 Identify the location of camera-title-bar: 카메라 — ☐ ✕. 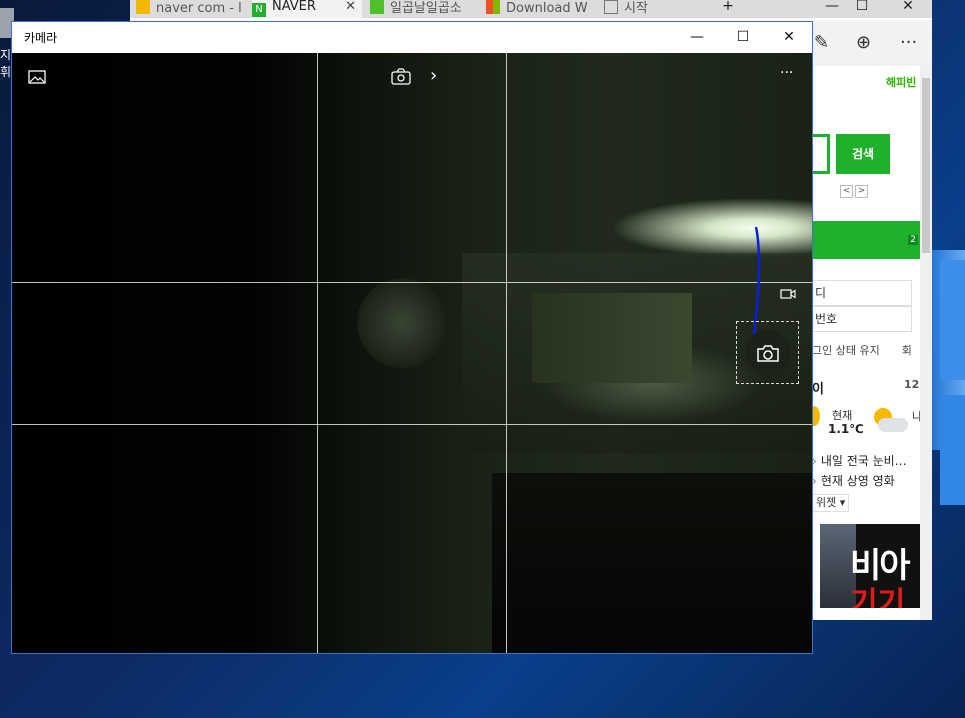
(412, 37).